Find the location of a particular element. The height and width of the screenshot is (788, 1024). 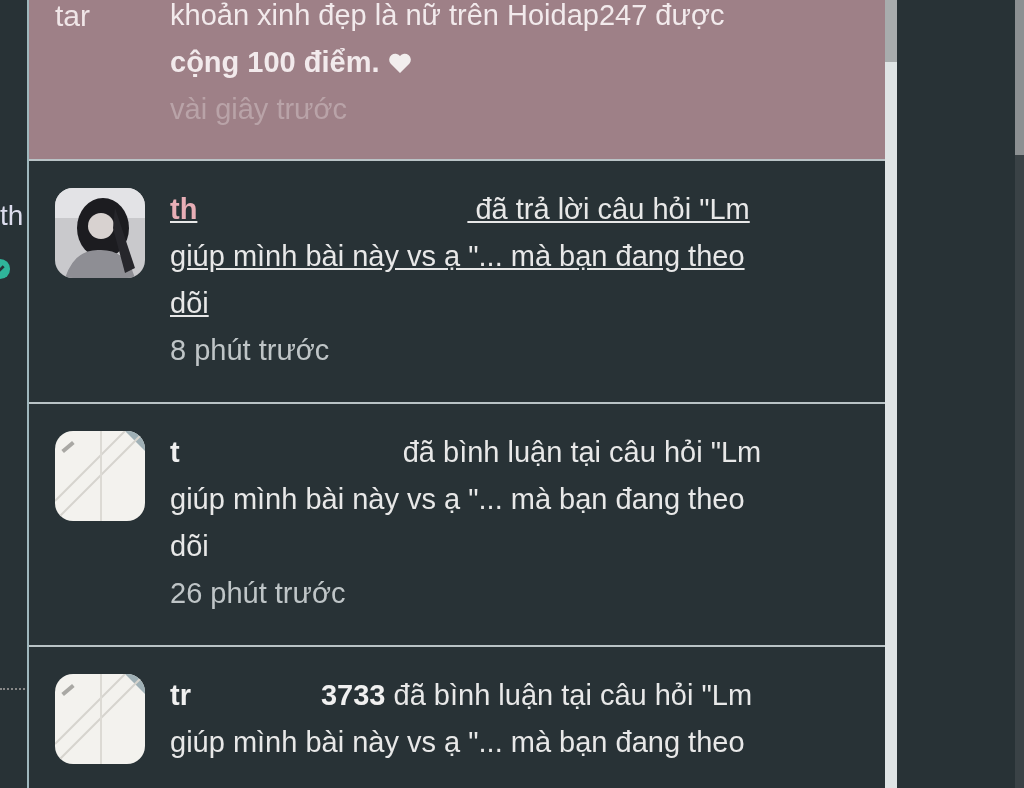

notification-text: khoản xinh đẹp là nữ trên Hoidap247 được is located at coordinates (447, 16).